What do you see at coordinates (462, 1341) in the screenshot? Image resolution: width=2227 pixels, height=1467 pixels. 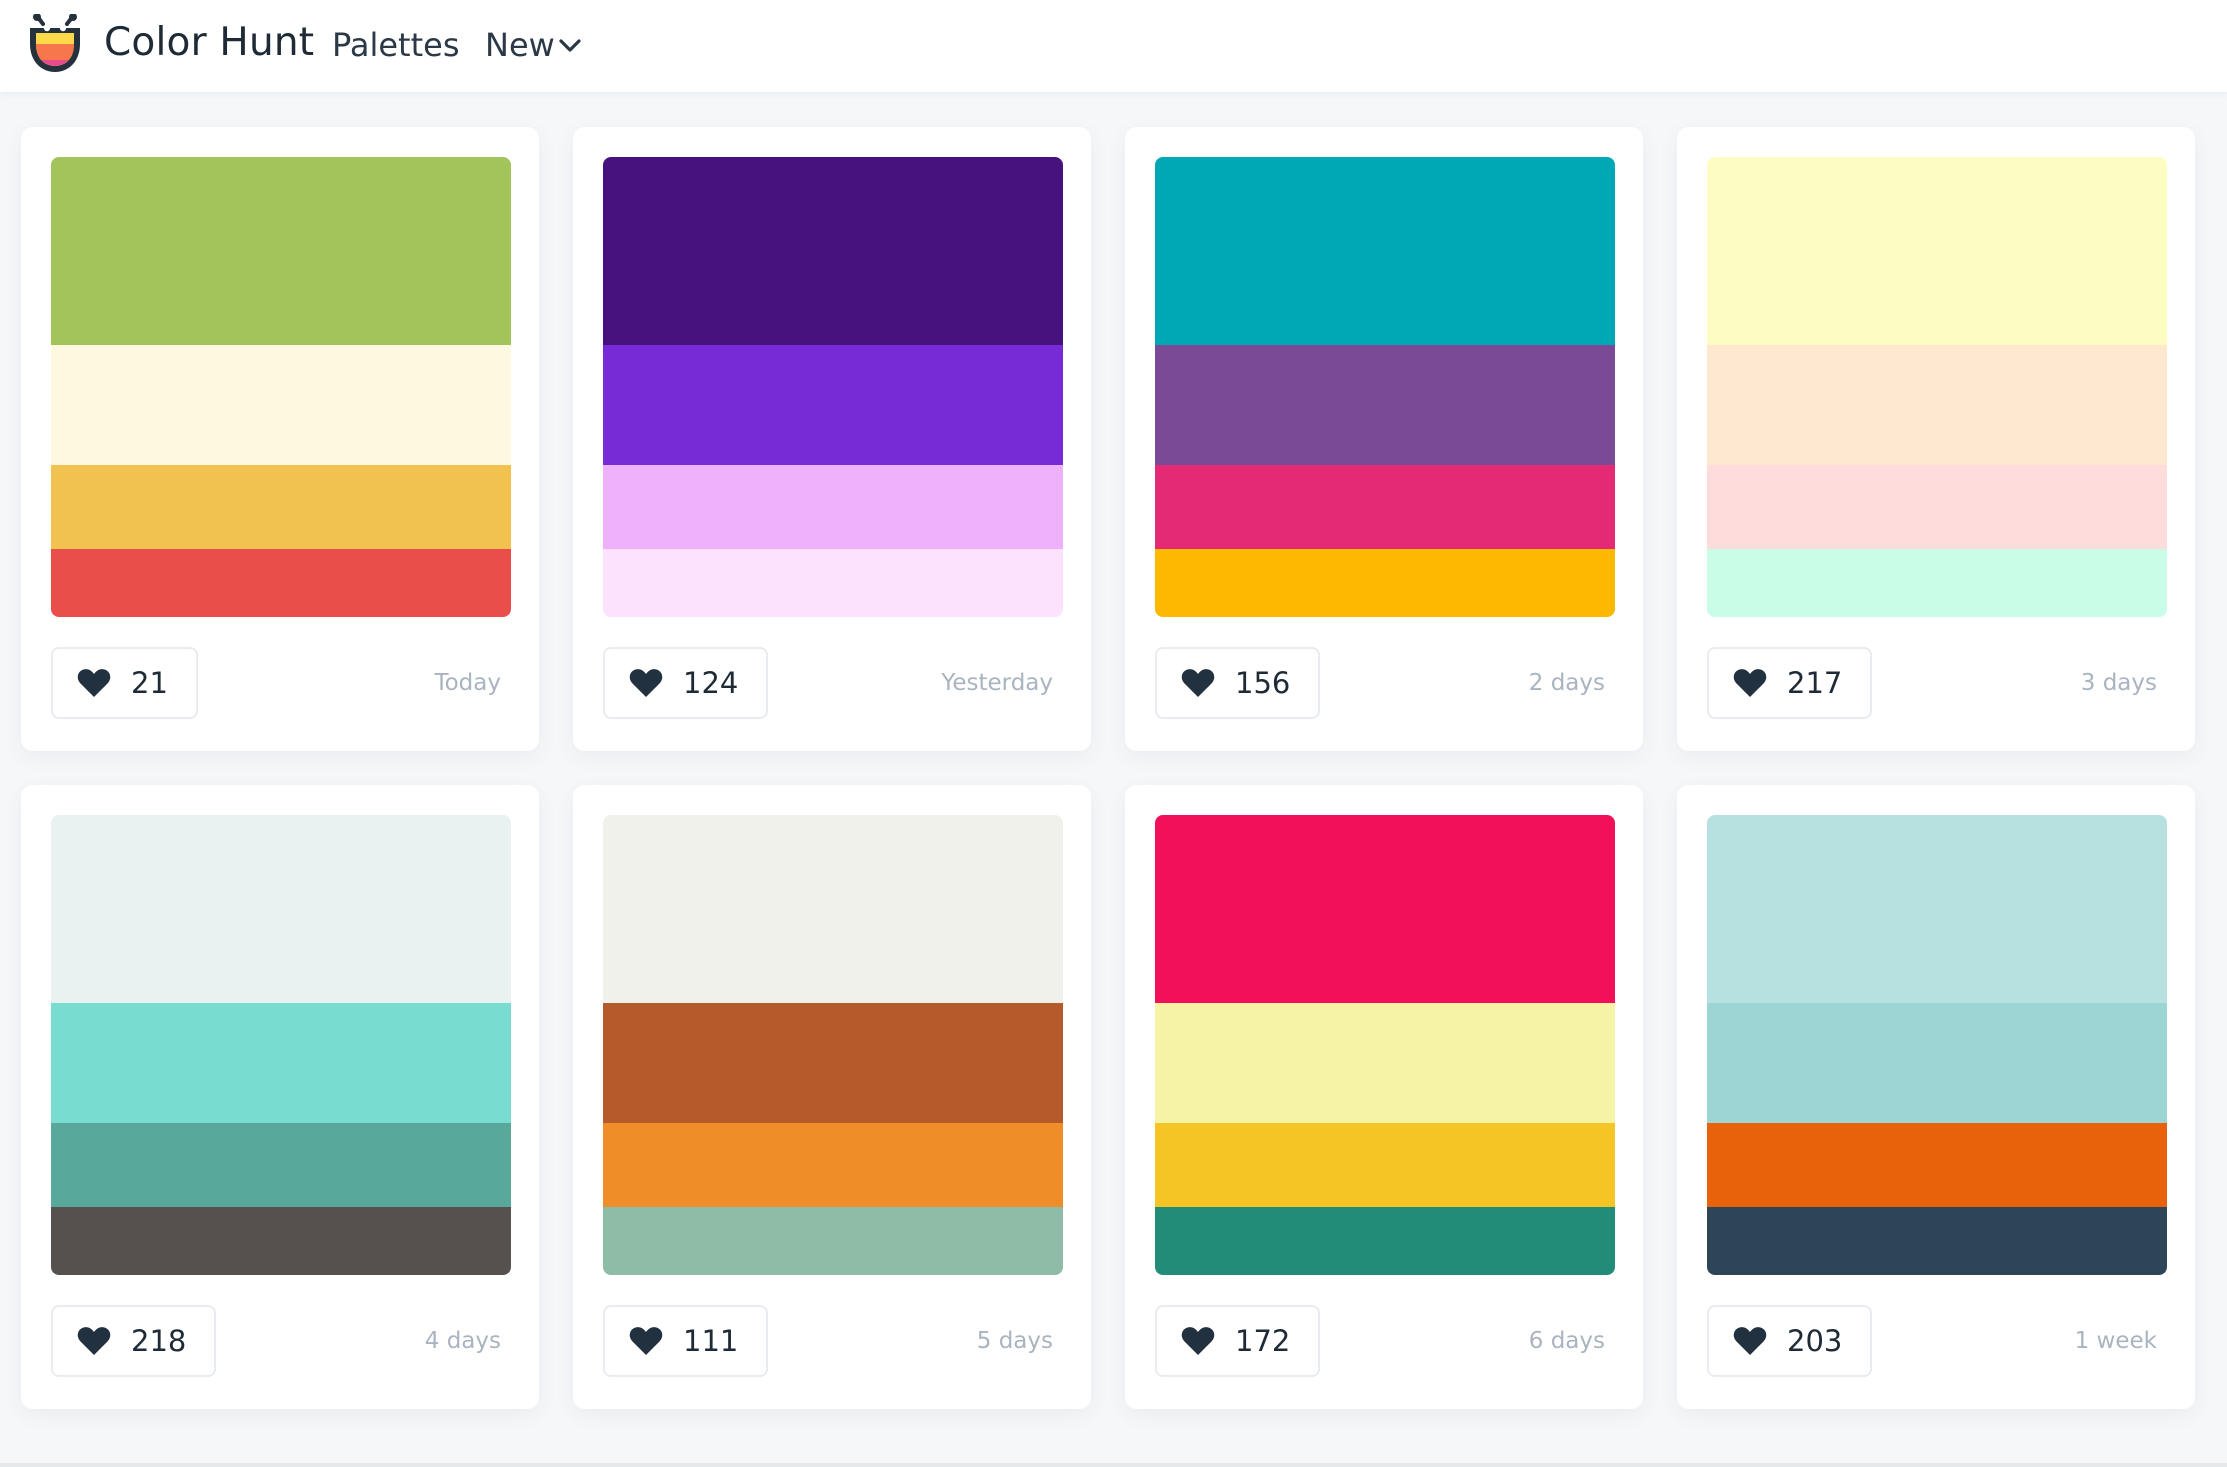 I see `palette-date: 4 days` at bounding box center [462, 1341].